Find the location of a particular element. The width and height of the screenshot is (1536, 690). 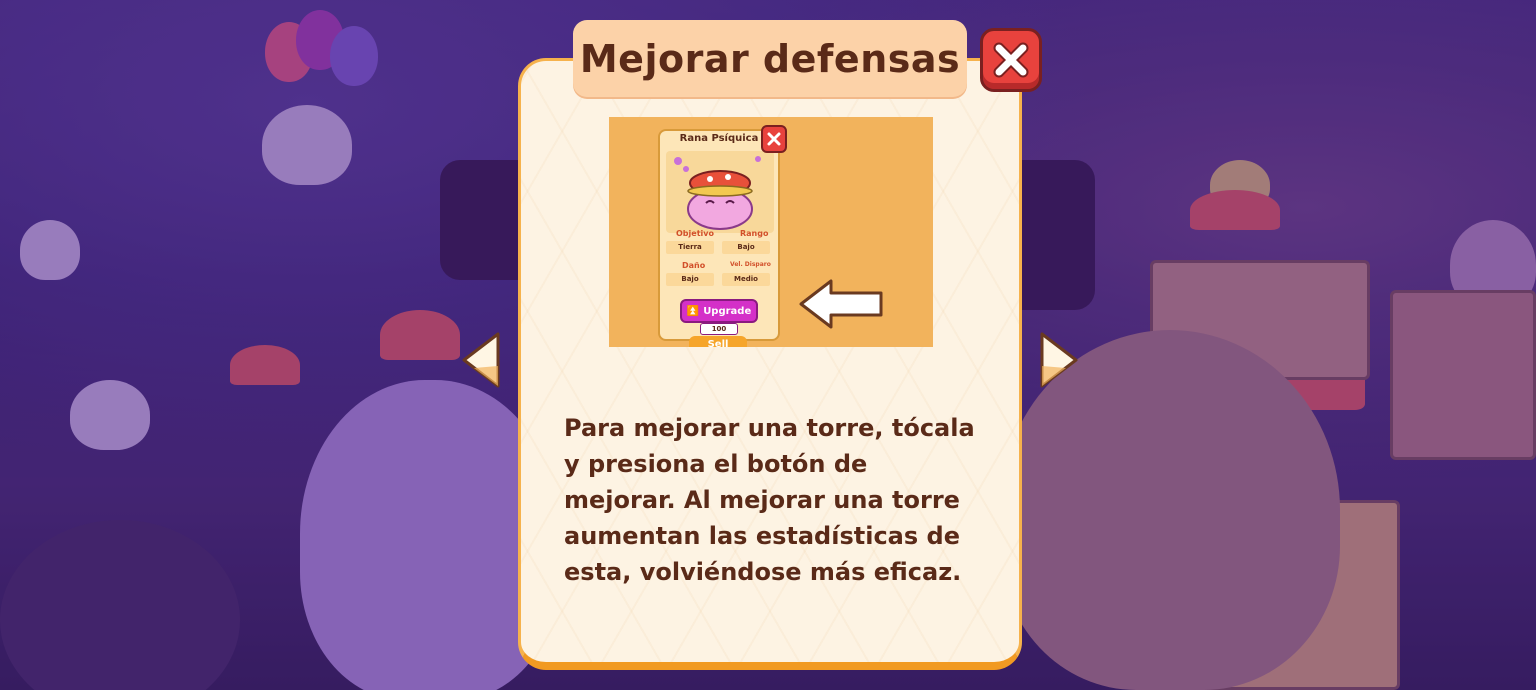

card-close-button is located at coordinates (774, 139).